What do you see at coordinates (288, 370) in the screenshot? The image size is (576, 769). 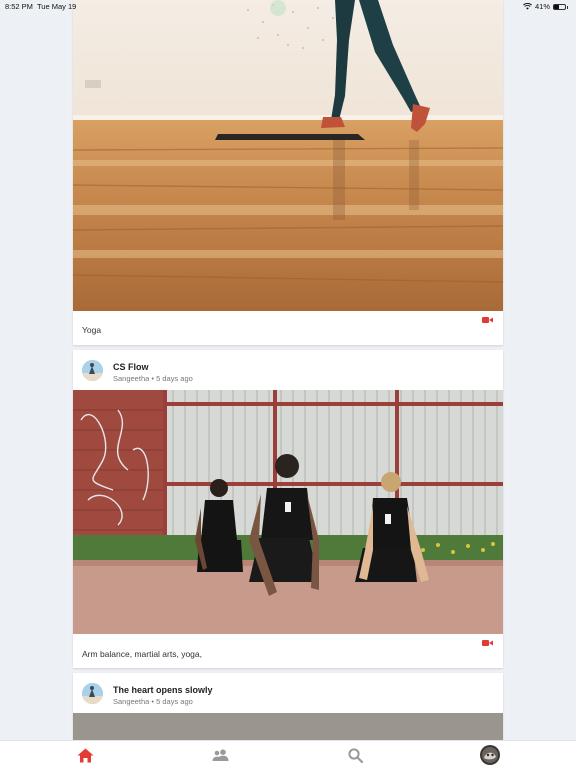 I see `post-header: CS Flow Sangeetha • 5 days ago` at bounding box center [288, 370].